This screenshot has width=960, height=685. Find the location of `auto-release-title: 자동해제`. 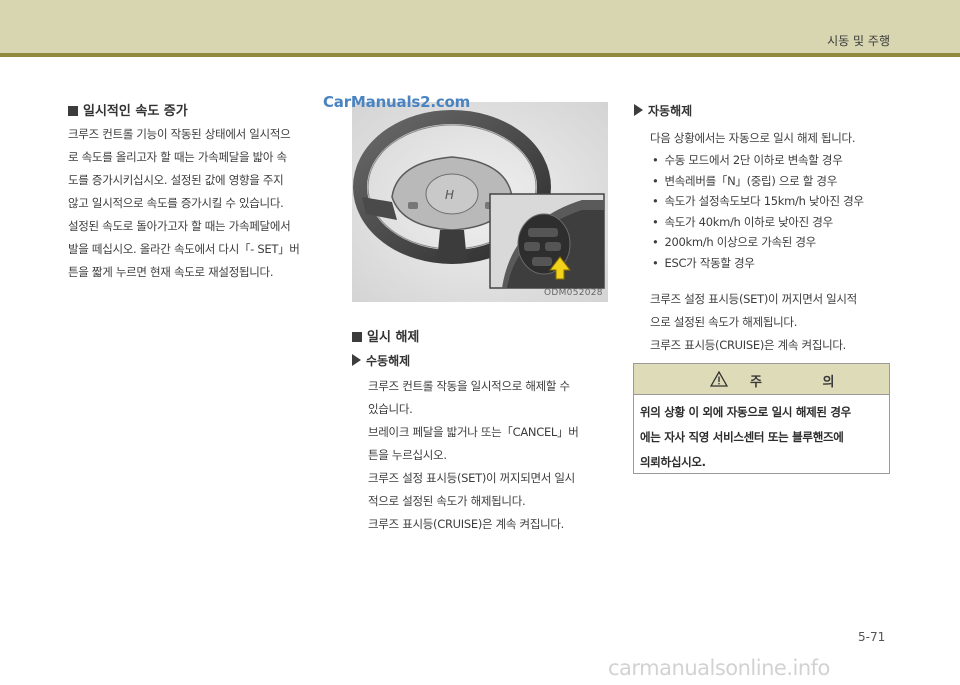

auto-release-title: 자동해제 is located at coordinates (670, 111).